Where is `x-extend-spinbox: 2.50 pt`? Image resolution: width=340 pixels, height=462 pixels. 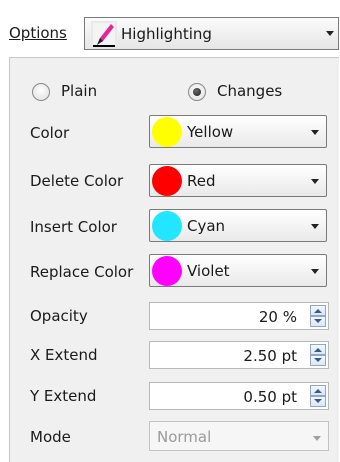 x-extend-spinbox: 2.50 pt is located at coordinates (239, 355).